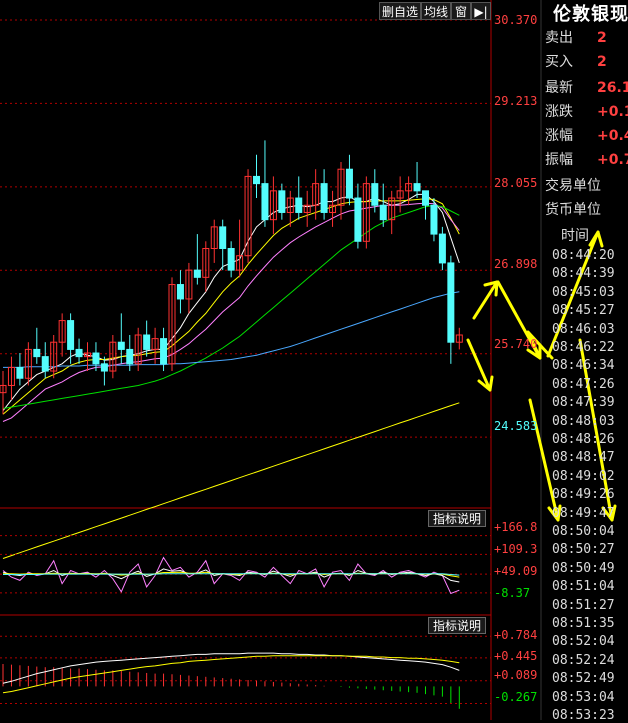  What do you see at coordinates (583, 311) in the screenshot?
I see `tick-time: 08:45:27` at bounding box center [583, 311].